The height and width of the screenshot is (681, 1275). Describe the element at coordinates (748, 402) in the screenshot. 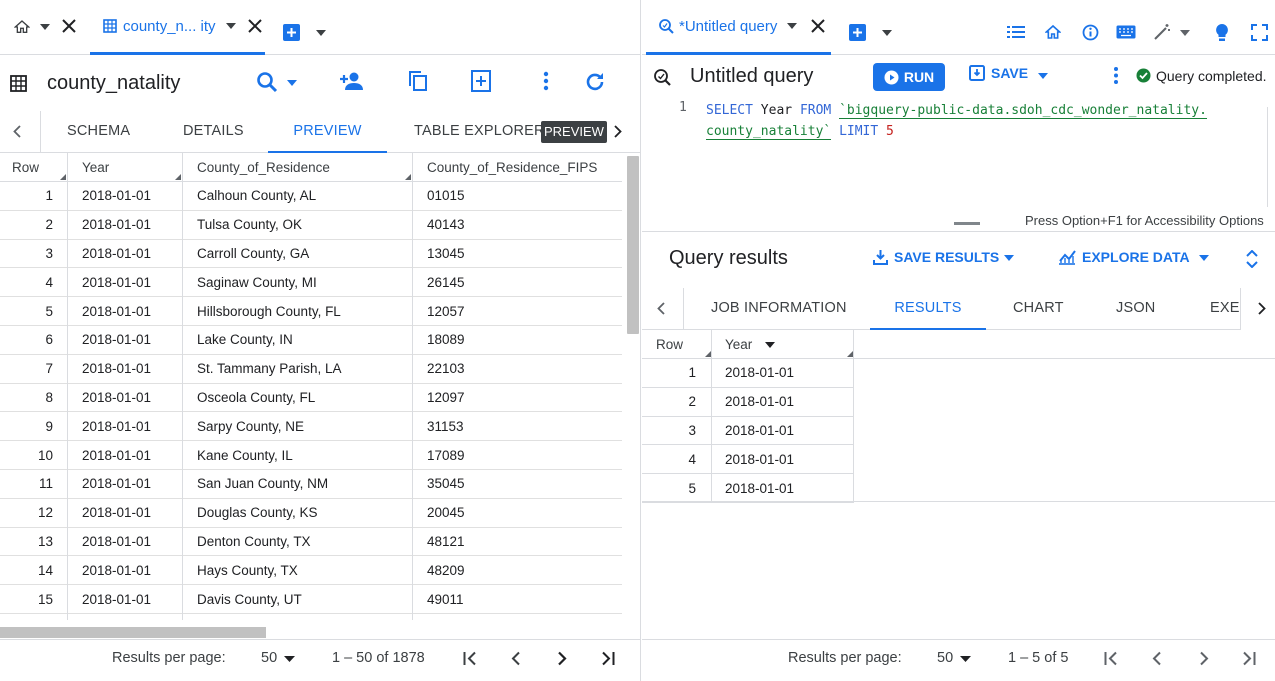

I see `table-row: 2 2018-01-01` at that location.